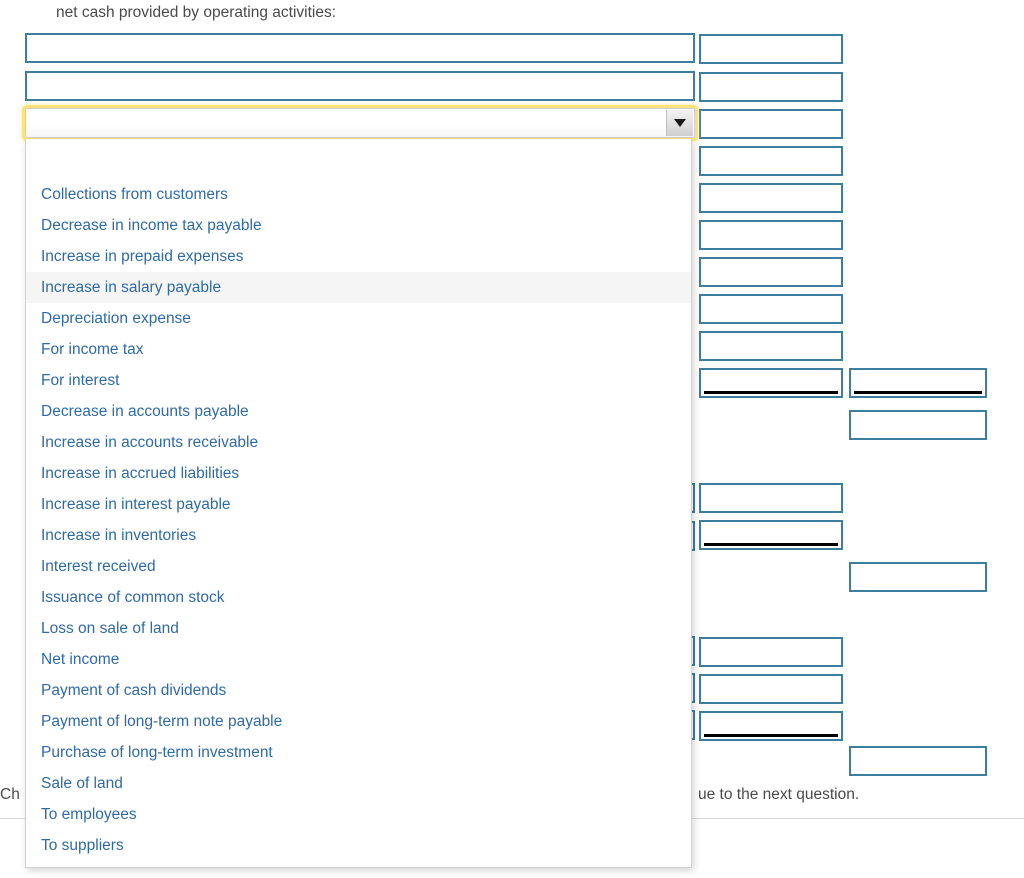 The height and width of the screenshot is (878, 1024). I want to click on dropdown-option: Interest received, so click(358, 566).